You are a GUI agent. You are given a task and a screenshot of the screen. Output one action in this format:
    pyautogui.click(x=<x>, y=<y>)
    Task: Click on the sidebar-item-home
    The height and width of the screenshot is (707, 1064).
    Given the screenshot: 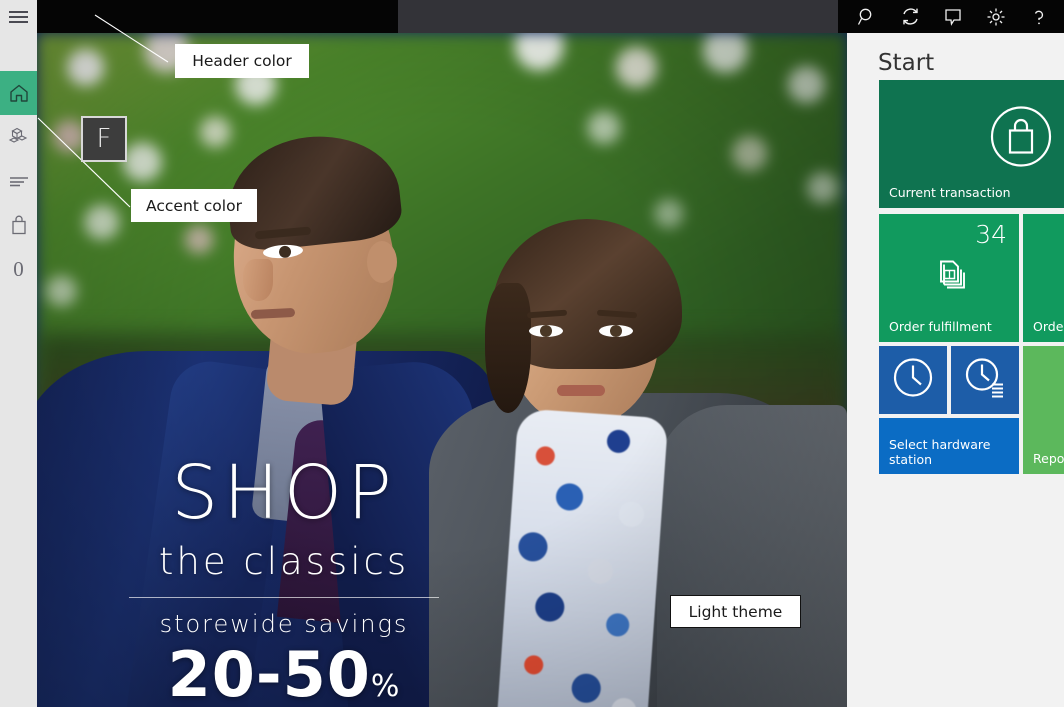 What is the action you would take?
    pyautogui.click(x=18, y=93)
    